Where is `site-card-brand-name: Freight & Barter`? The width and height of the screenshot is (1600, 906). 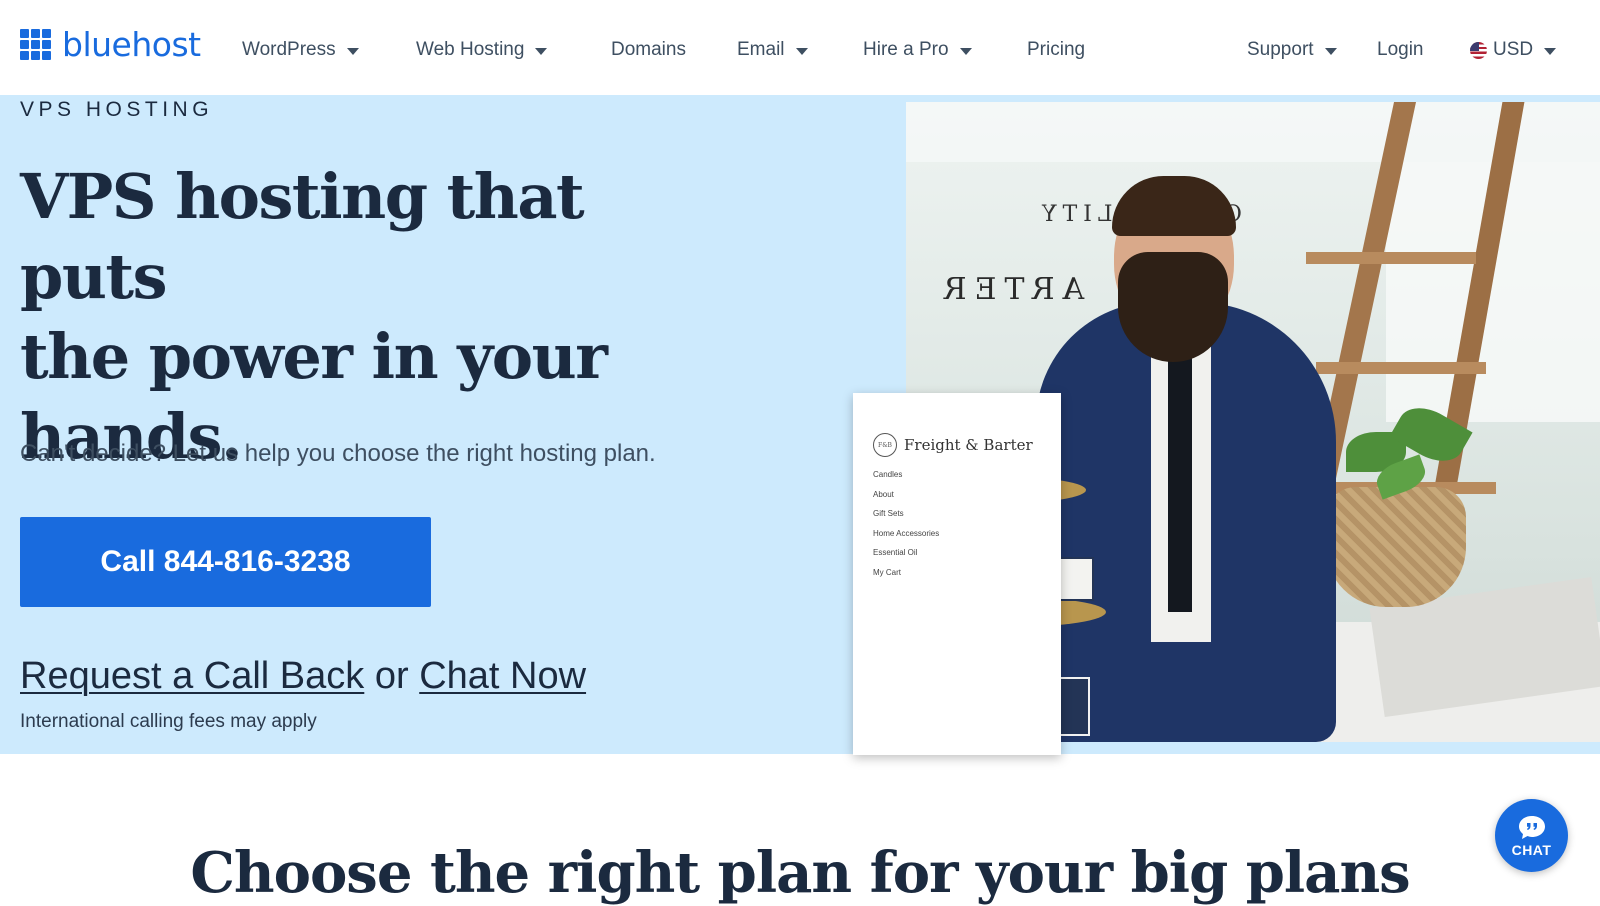 site-card-brand-name: Freight & Barter is located at coordinates (968, 445).